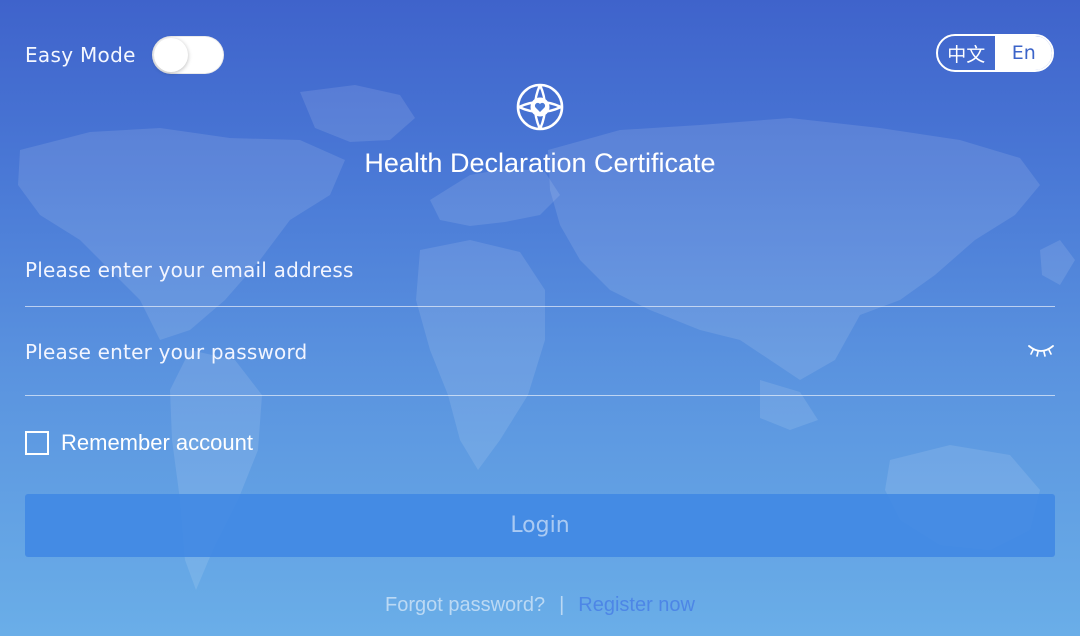  Describe the element at coordinates (166, 352) in the screenshot. I see `password-placeholder: Please enter your password` at that location.